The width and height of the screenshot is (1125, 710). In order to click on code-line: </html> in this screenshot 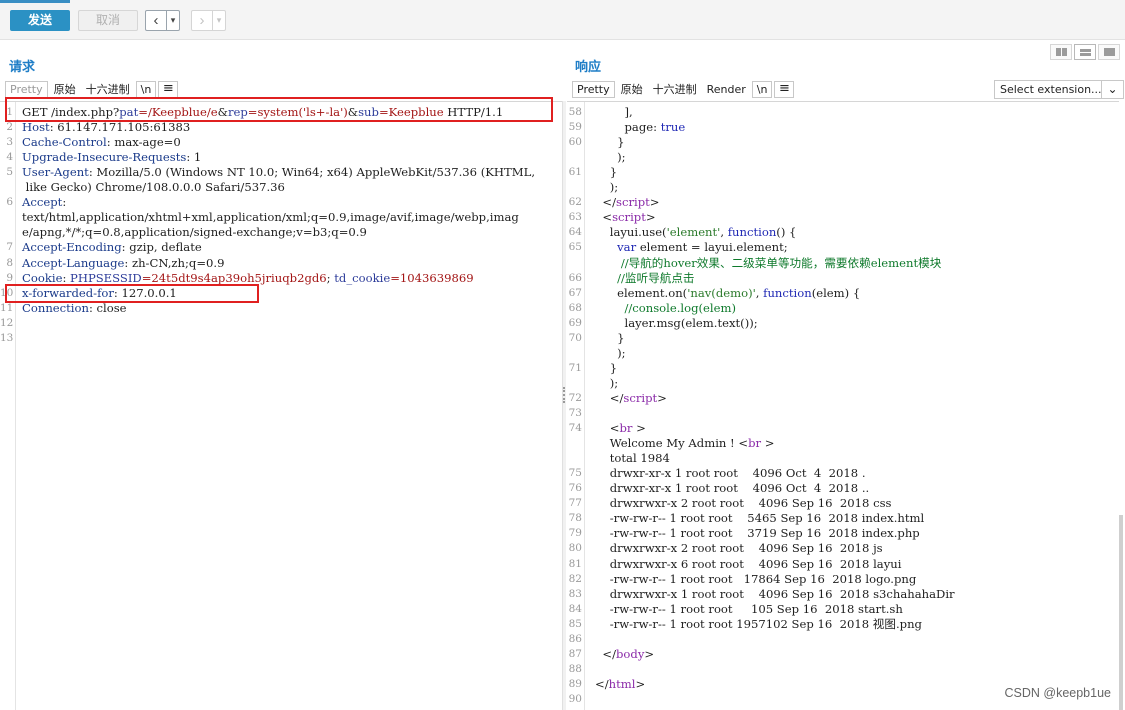, I will do `click(620, 684)`.